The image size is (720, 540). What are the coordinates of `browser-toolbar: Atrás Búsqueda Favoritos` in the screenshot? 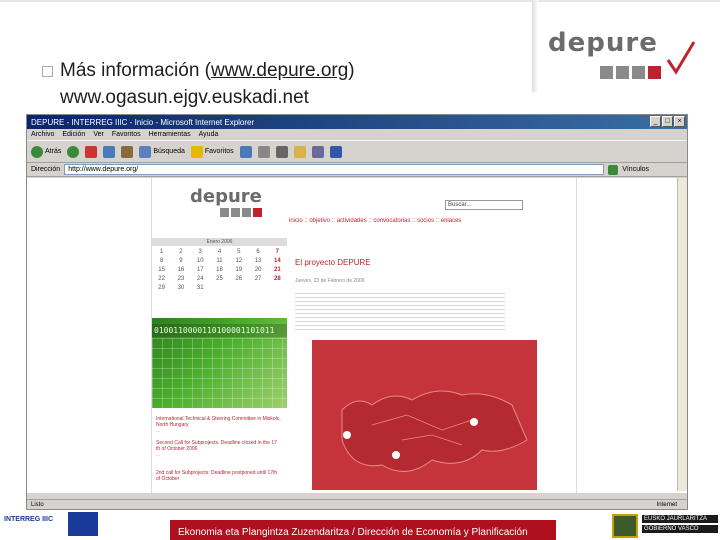 It's located at (357, 152).